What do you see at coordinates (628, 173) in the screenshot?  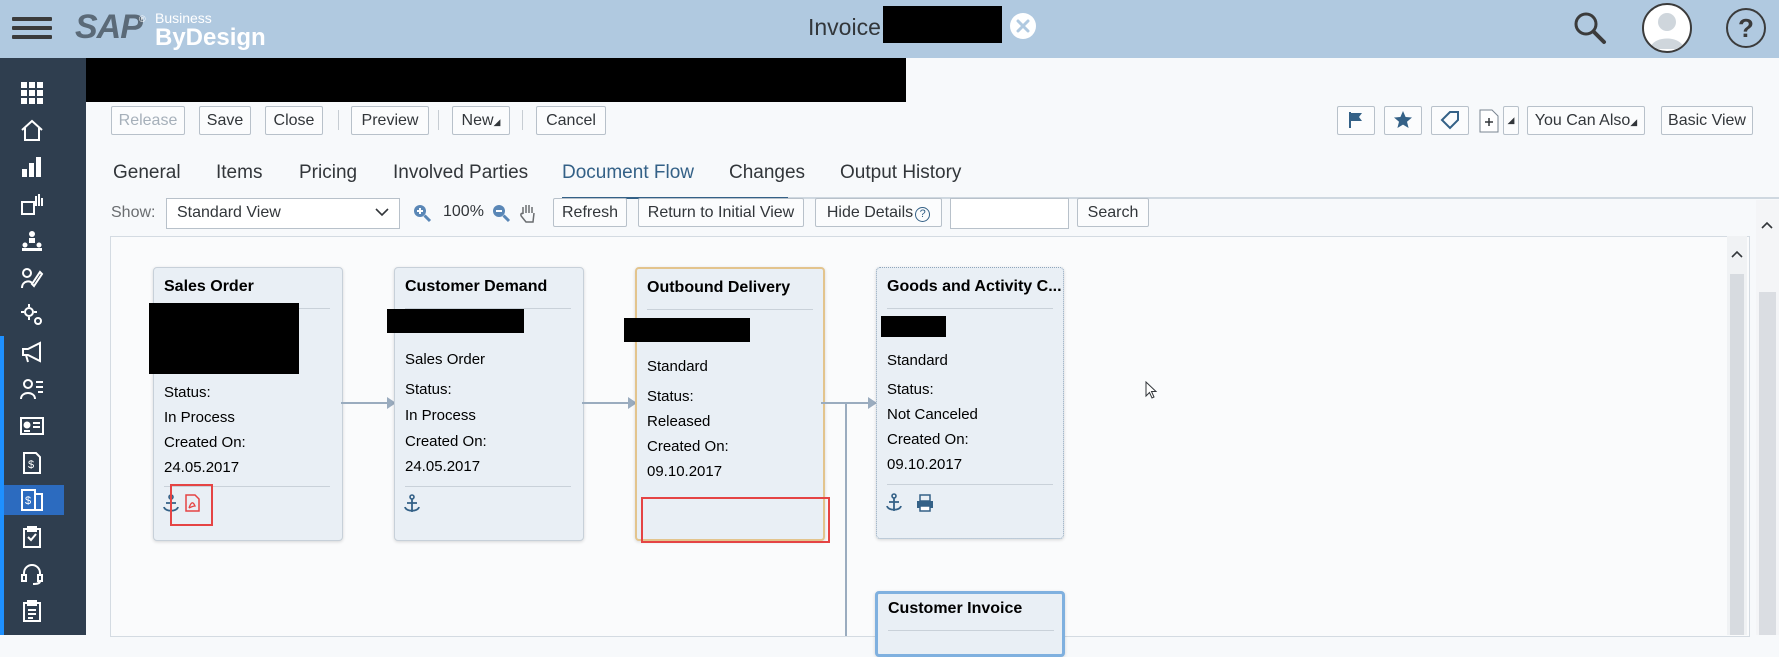 I see `tab-document-flow: Document Flow` at bounding box center [628, 173].